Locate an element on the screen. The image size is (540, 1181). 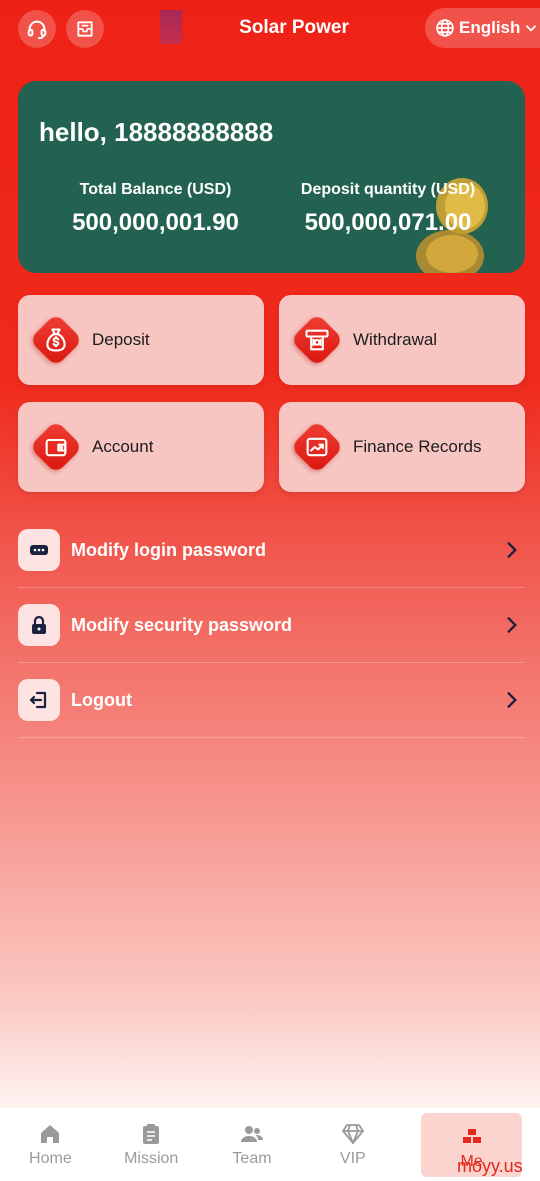
nav-home: Home is located at coordinates (50, 1144).